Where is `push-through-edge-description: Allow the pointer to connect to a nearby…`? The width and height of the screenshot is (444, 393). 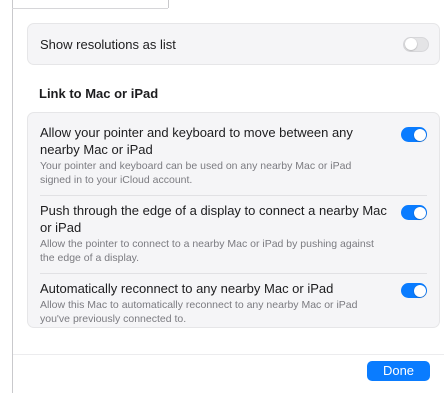
push-through-edge-description: Allow the pointer to connect to a nearby… is located at coordinates (207, 251).